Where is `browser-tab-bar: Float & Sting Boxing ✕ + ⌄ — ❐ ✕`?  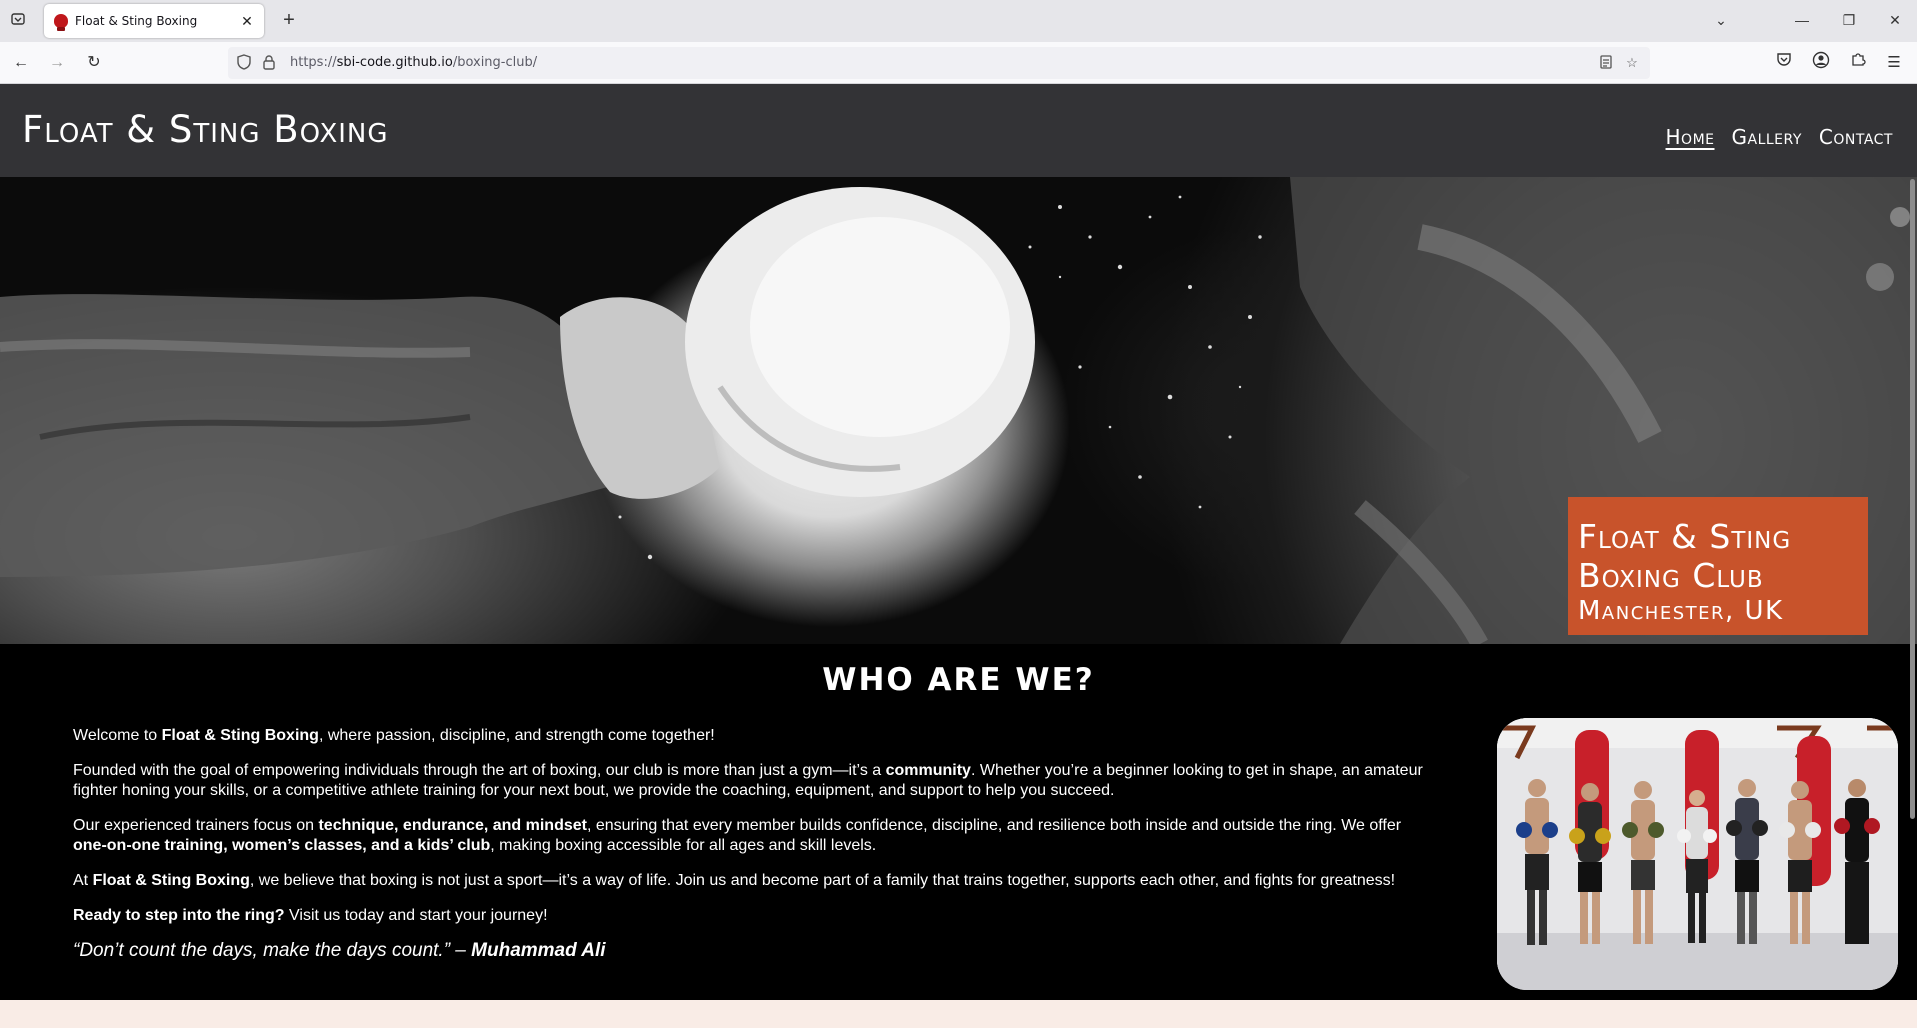
browser-tab-bar: Float & Sting Boxing ✕ + ⌄ — ❐ ✕ is located at coordinates (958, 21).